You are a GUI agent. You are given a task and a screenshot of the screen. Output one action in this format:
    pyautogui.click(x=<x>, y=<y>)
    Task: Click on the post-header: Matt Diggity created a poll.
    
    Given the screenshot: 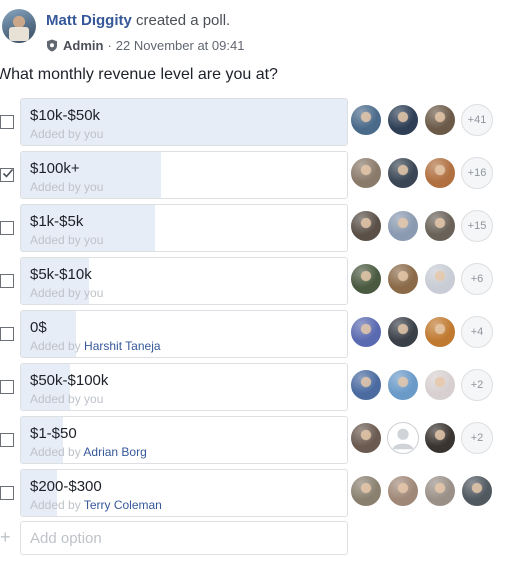 What is the action you would take?
    pyautogui.click(x=138, y=20)
    